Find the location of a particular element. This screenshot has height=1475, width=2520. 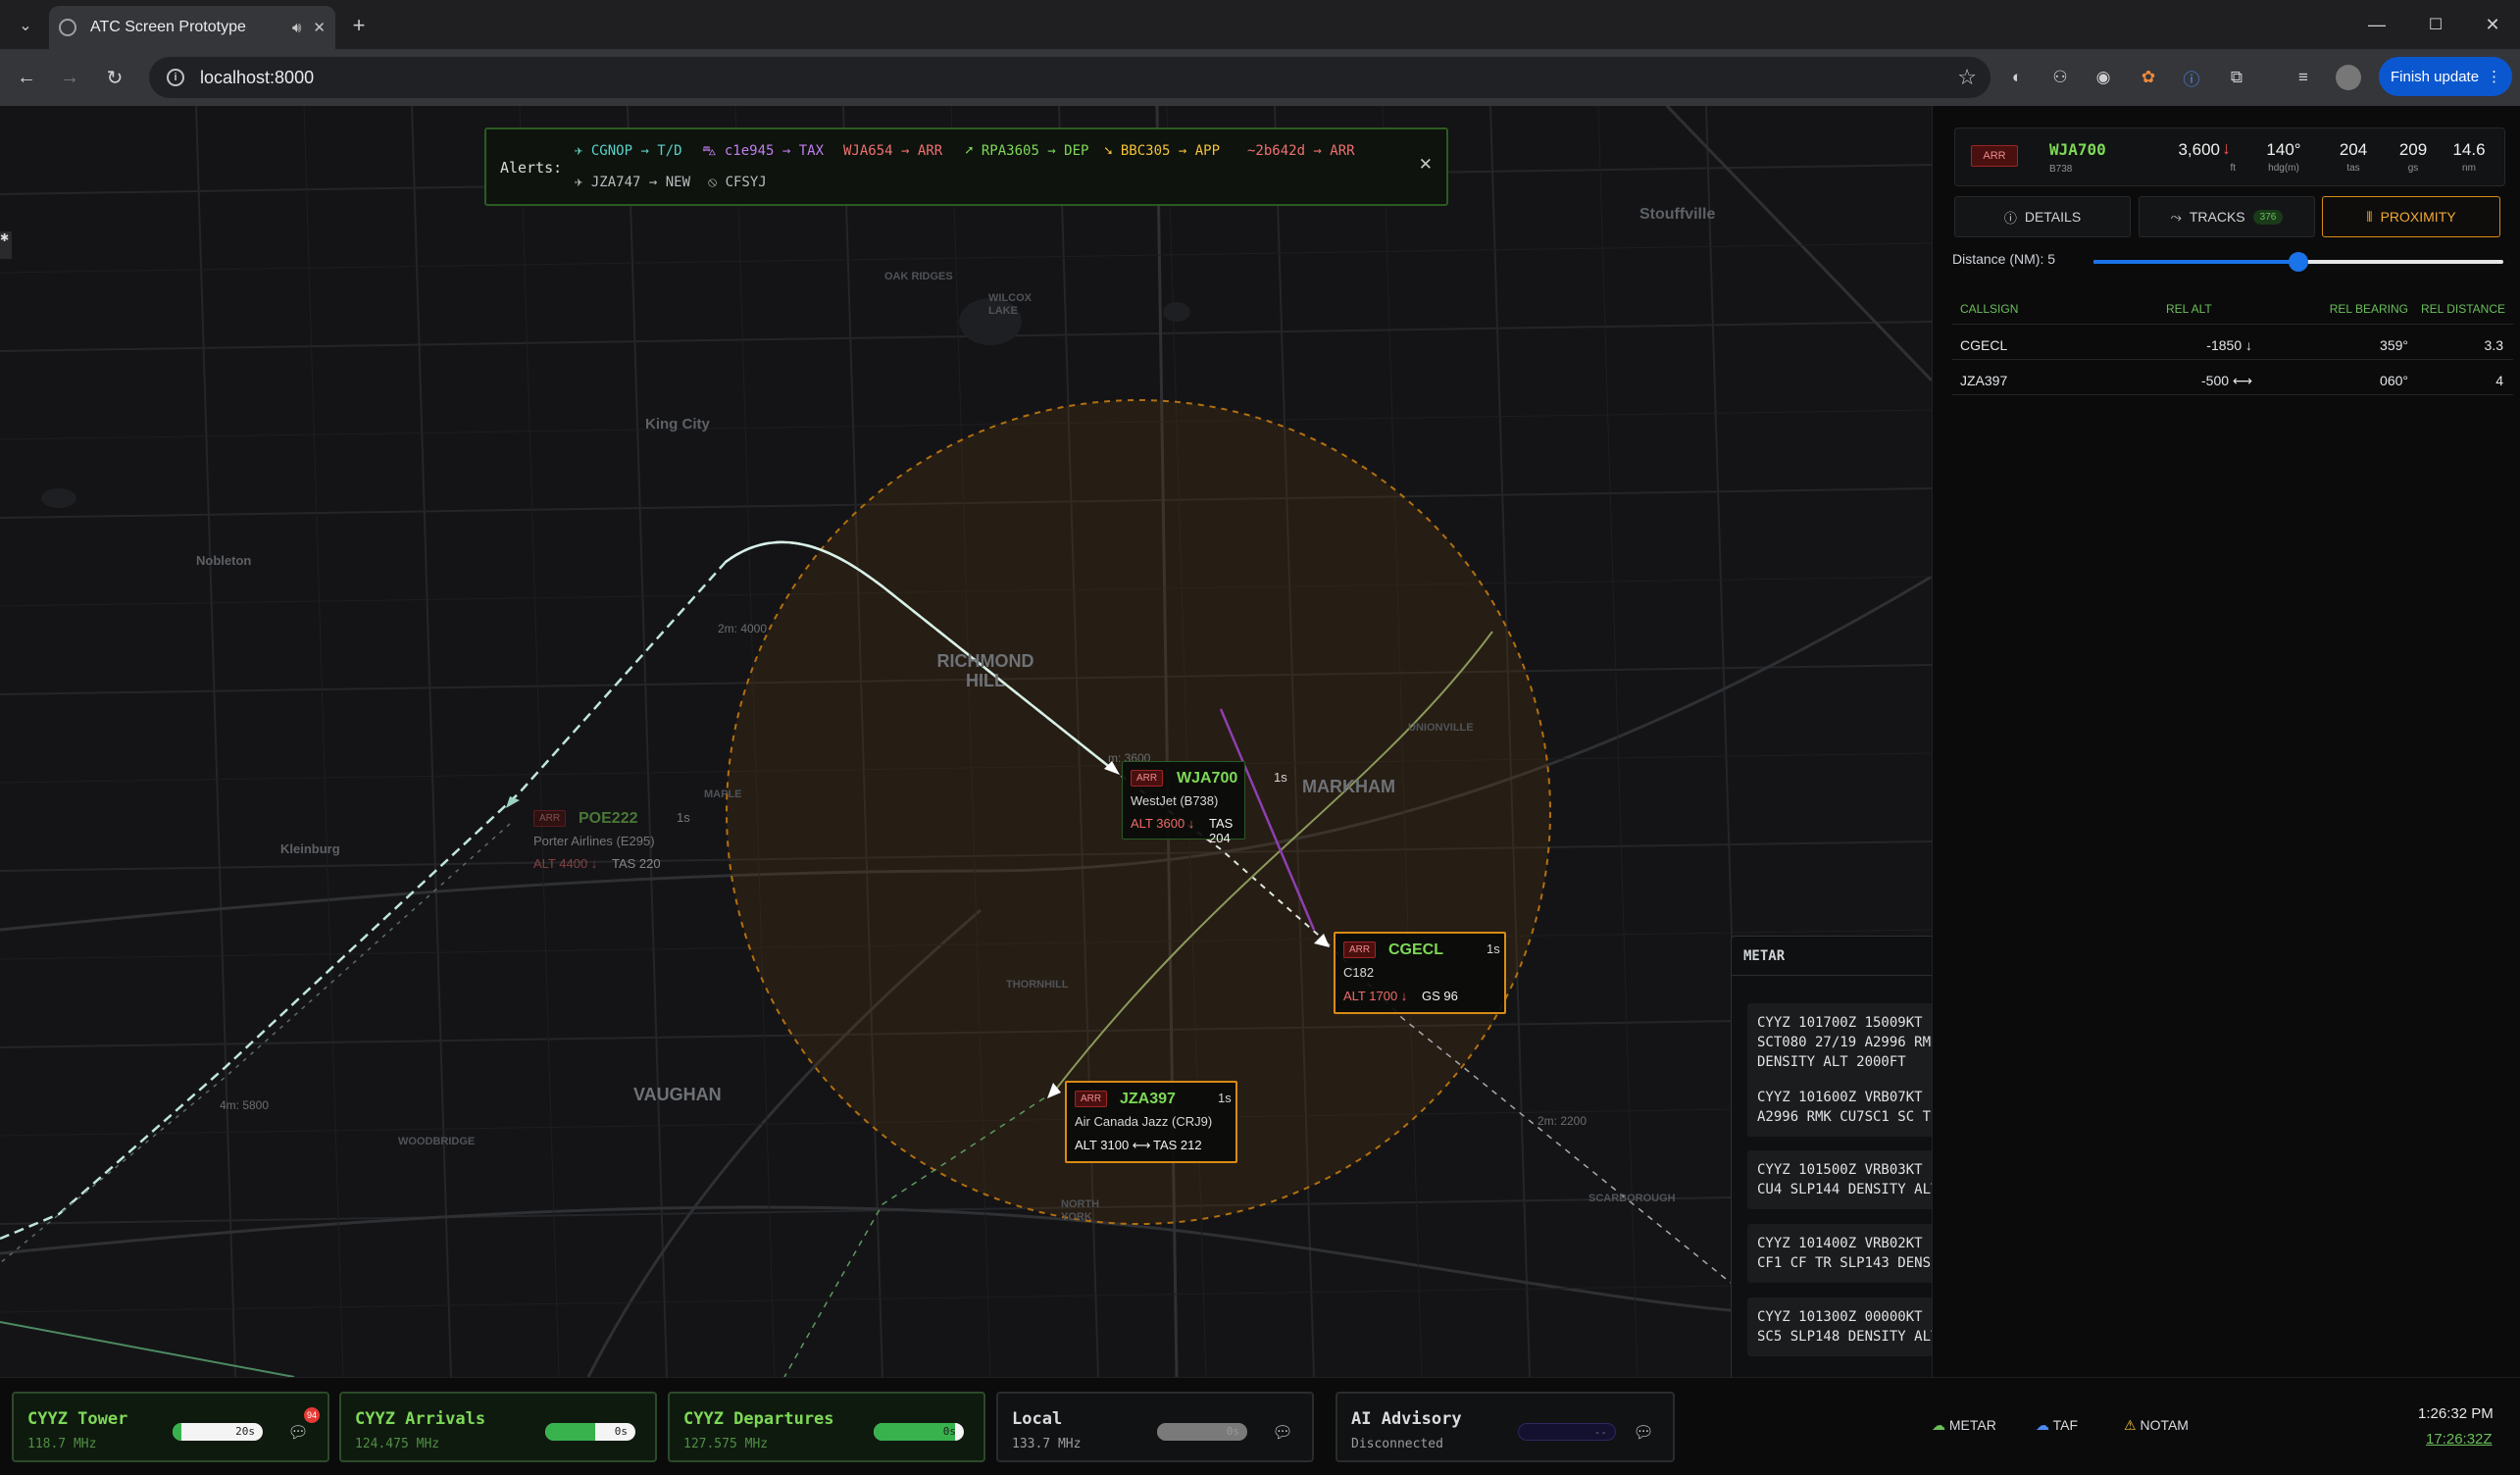

distance-slider is located at coordinates (2298, 262).